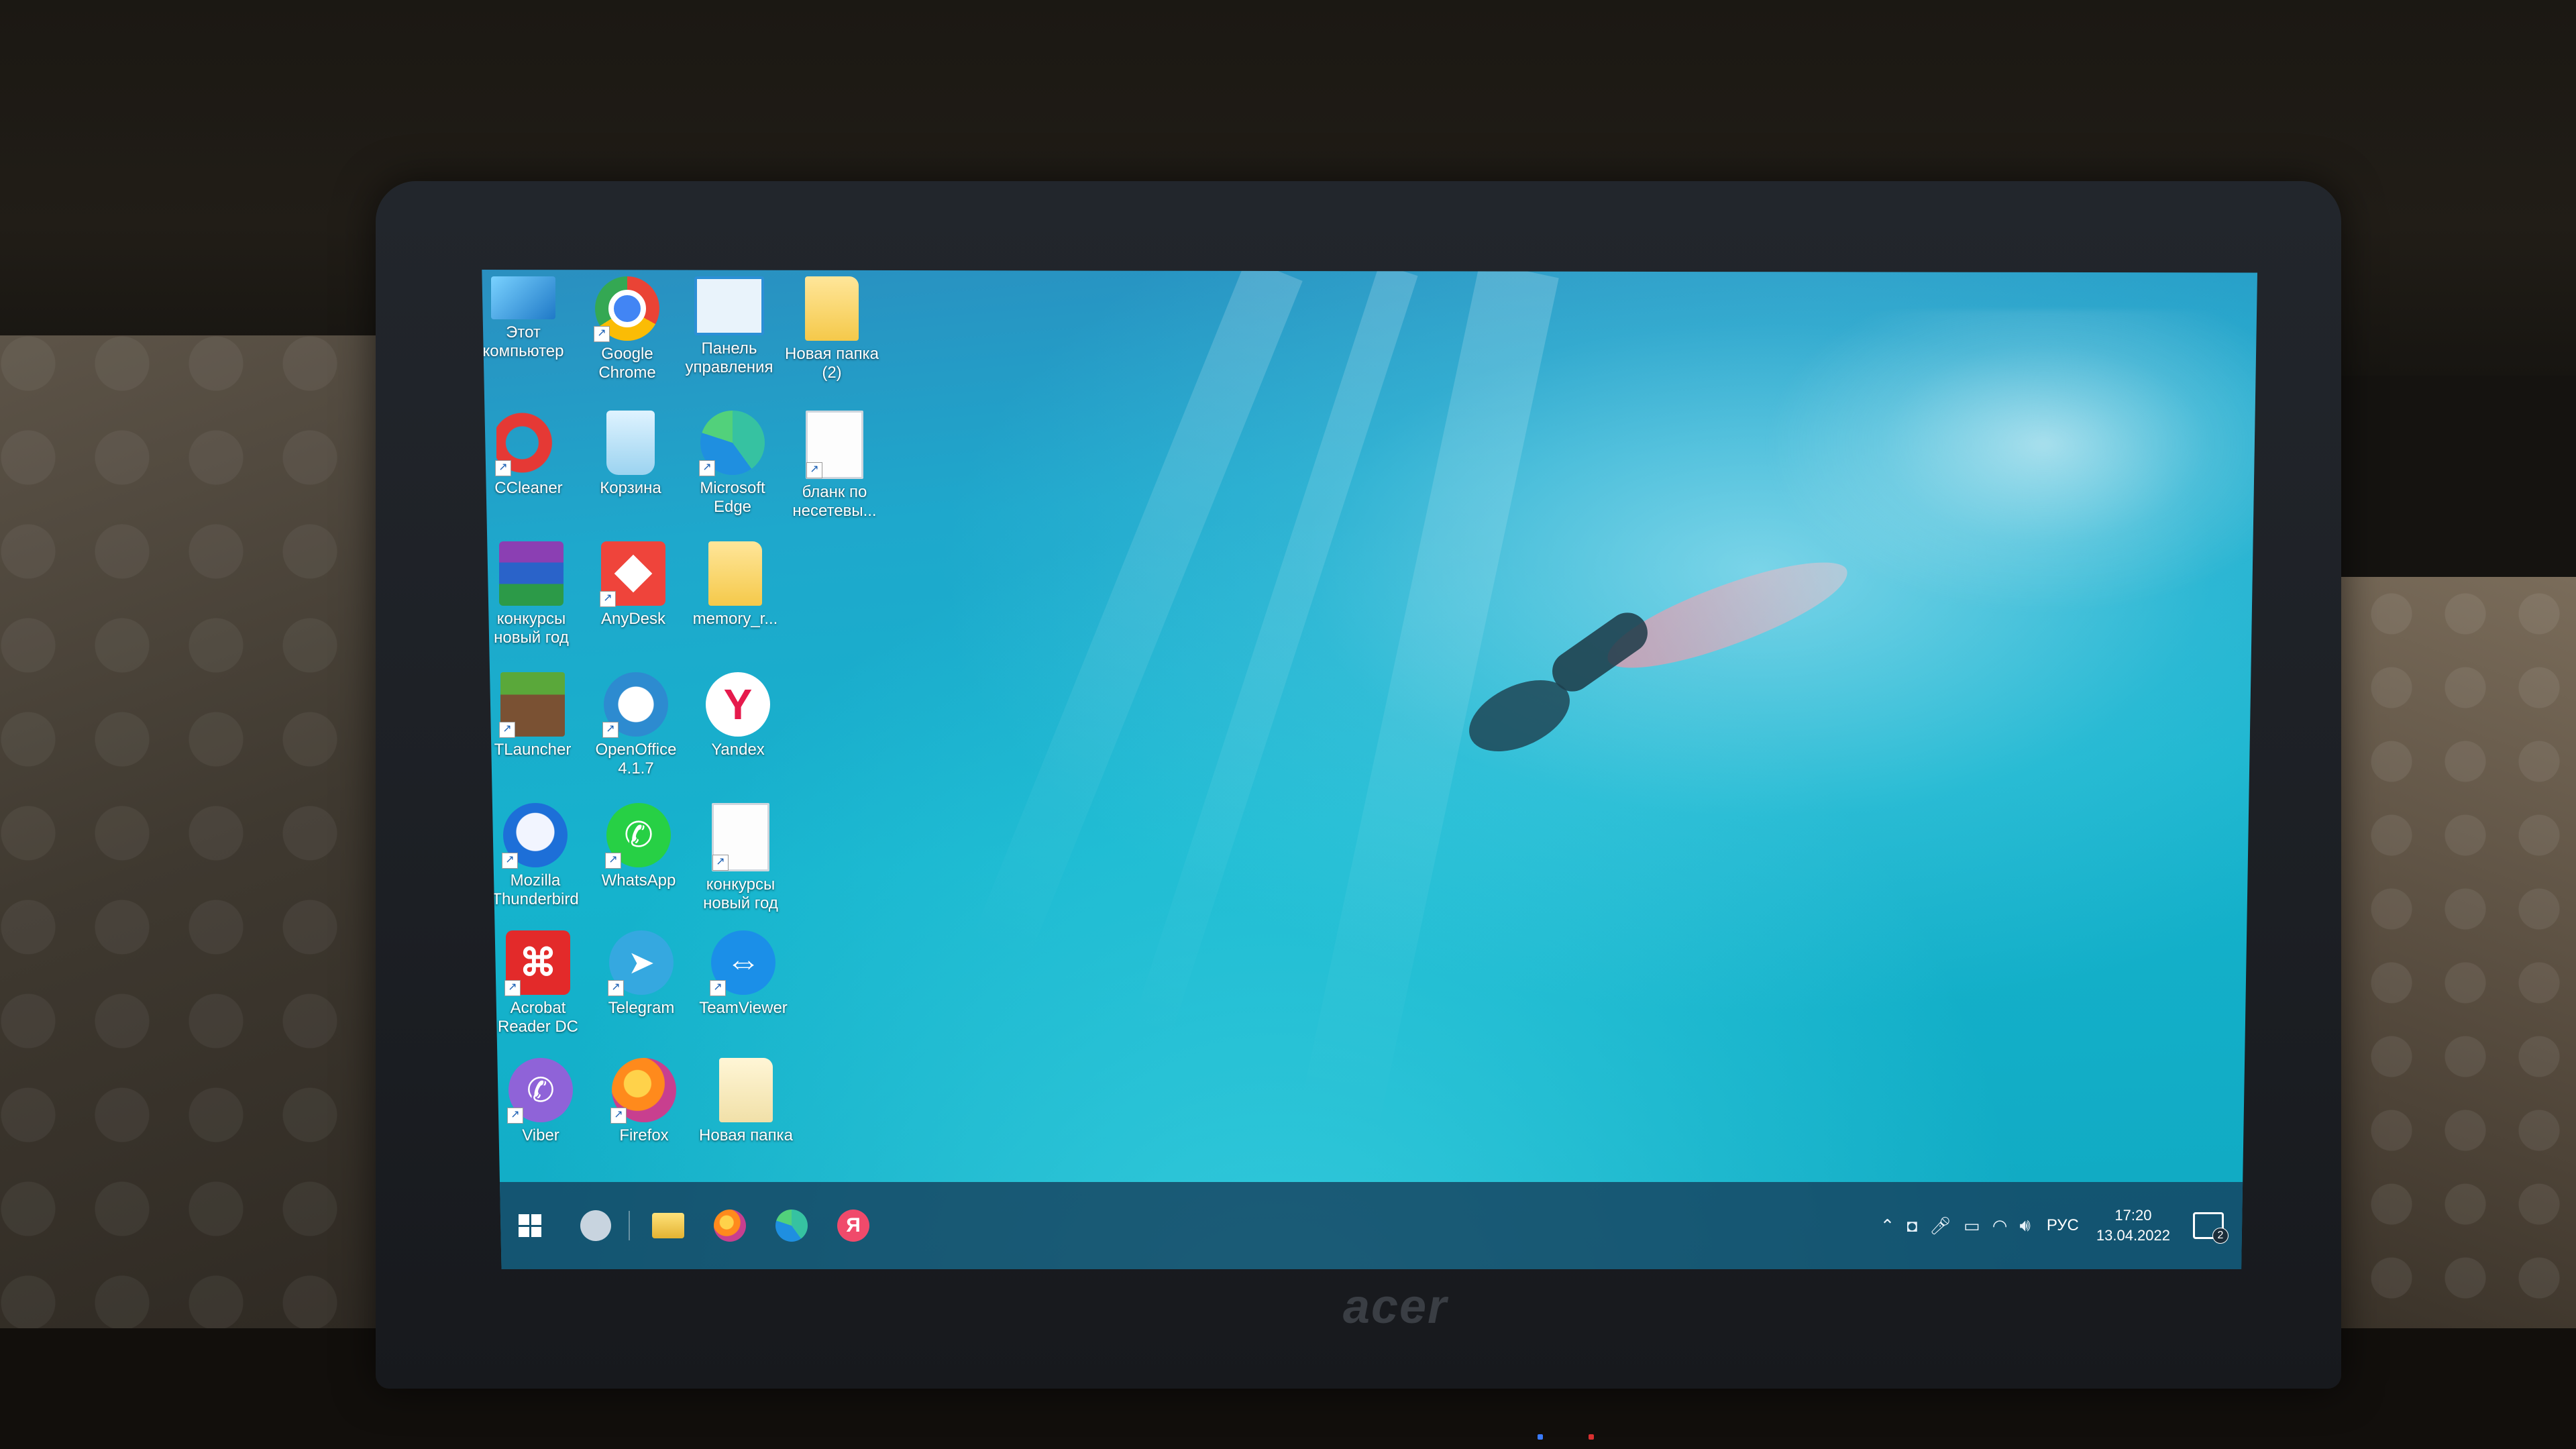 The height and width of the screenshot is (1449, 2576). Describe the element at coordinates (2211, 1228) in the screenshot. I see `notification-center-icon: 2` at that location.